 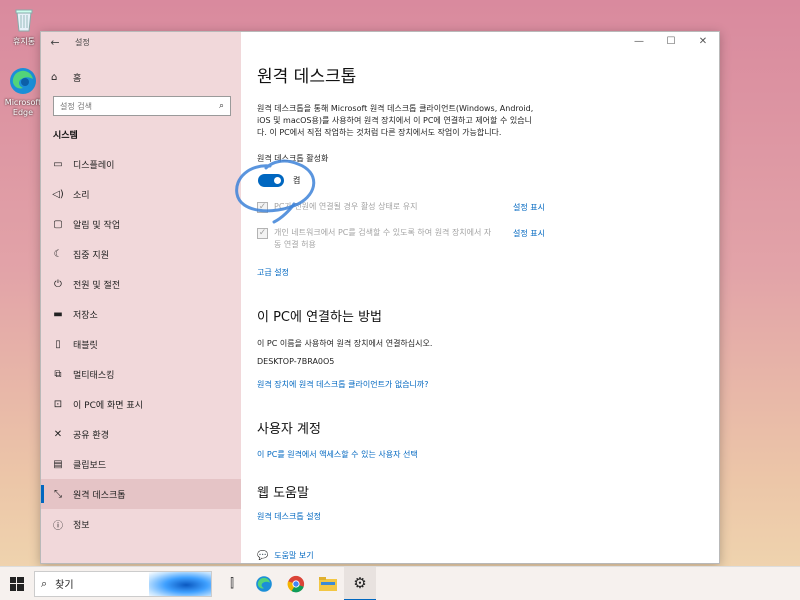 What do you see at coordinates (94, 375) in the screenshot?
I see `sidebar-item-label: 멀티태스킹` at bounding box center [94, 375].